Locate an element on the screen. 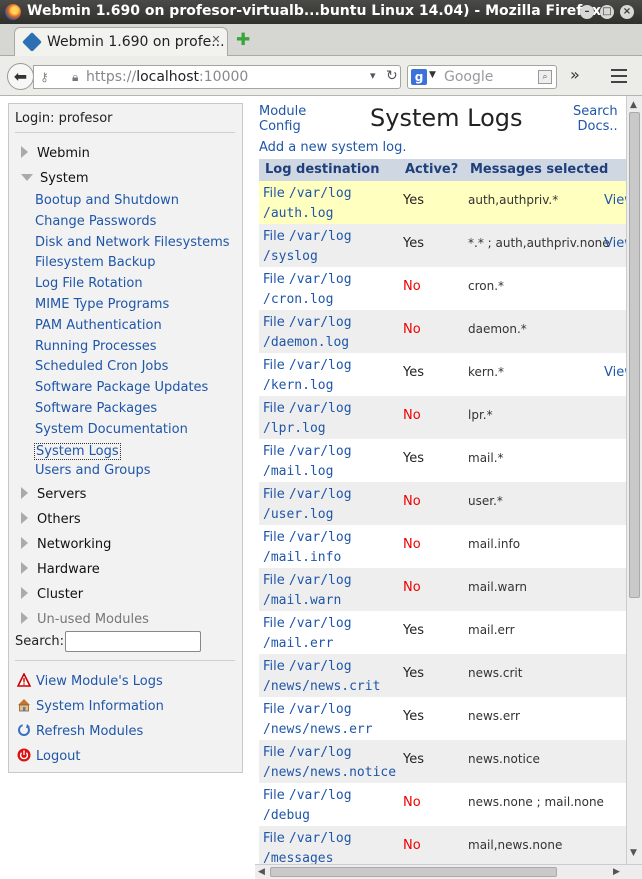 The width and height of the screenshot is (642, 879). close-tab-icon: ✕ is located at coordinates (216, 40).